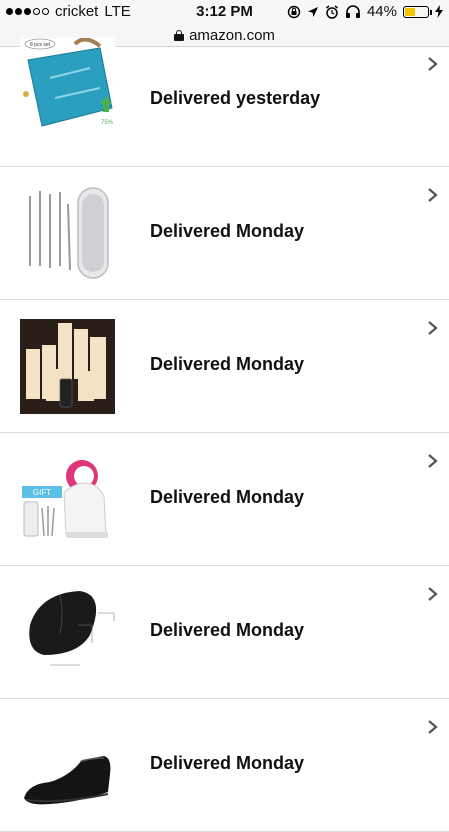  Describe the element at coordinates (67, 366) in the screenshot. I see `flameless-candles-image` at that location.